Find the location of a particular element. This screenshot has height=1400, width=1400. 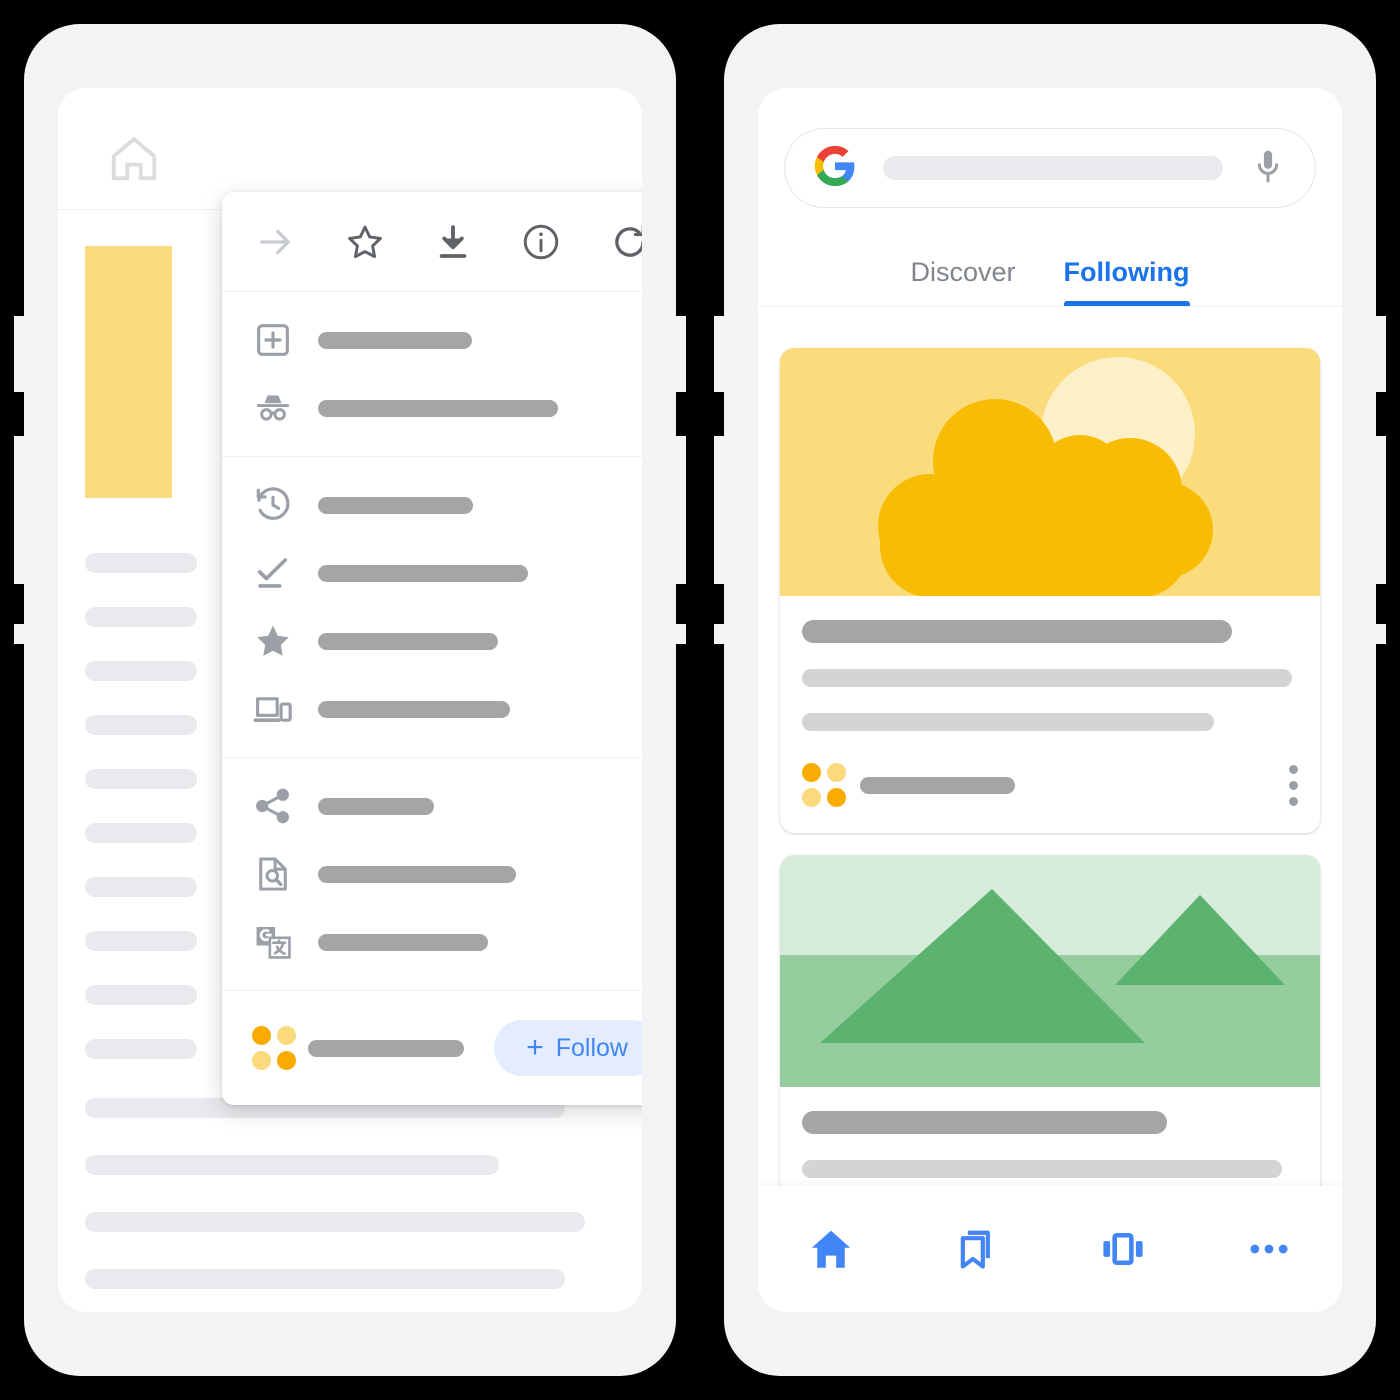

discover-header: Discover Following is located at coordinates (1050, 197).